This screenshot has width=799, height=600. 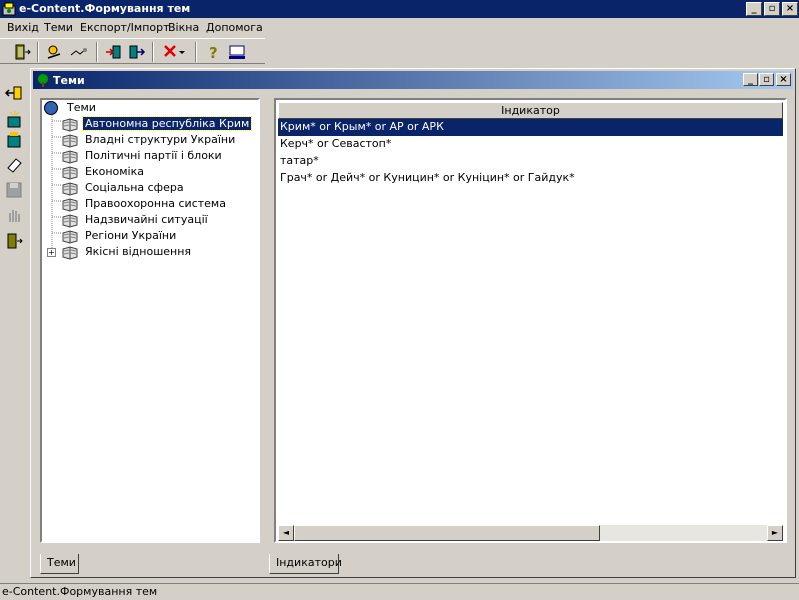 I want to click on app-icon, so click(x=9, y=9).